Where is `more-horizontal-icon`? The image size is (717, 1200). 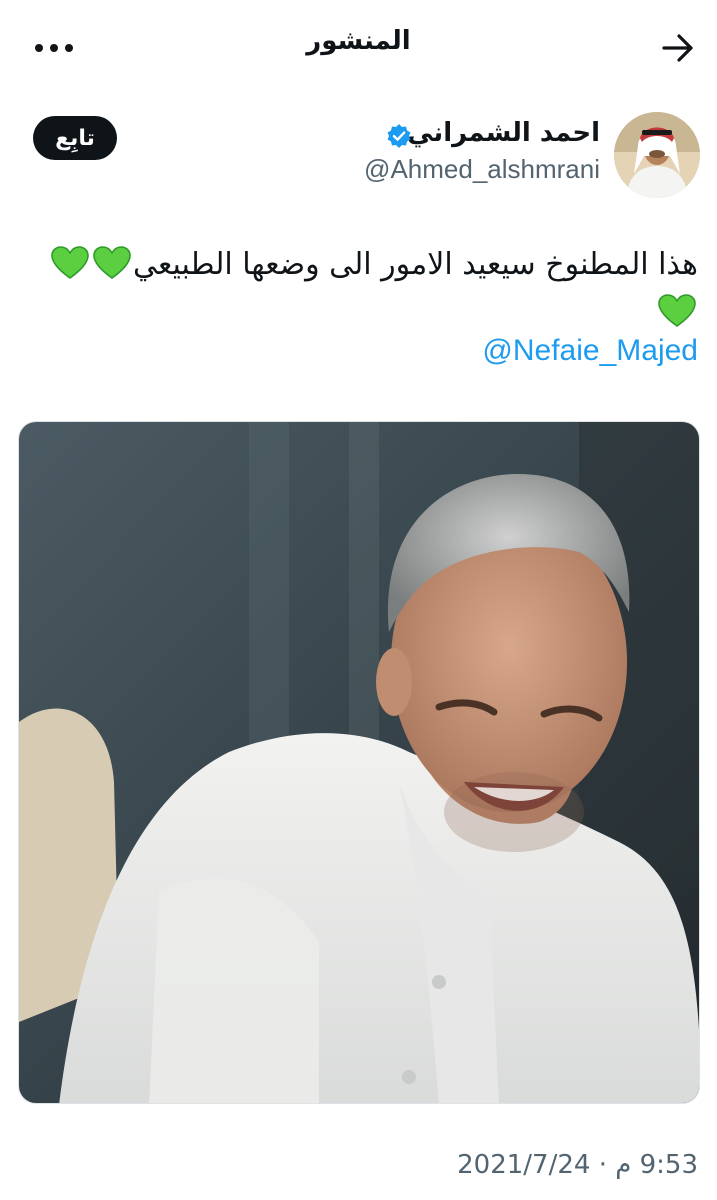 more-horizontal-icon is located at coordinates (54, 48).